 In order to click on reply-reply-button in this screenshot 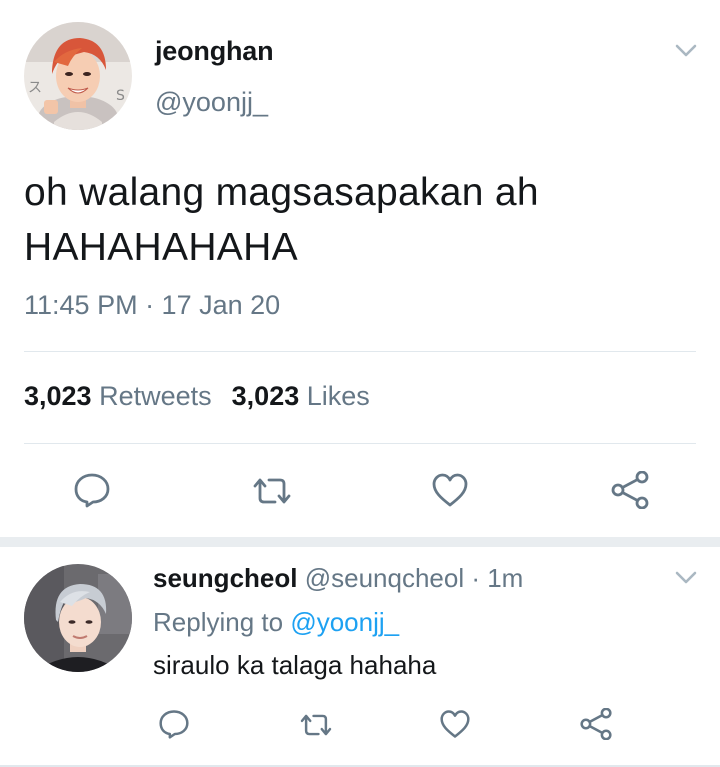, I will do `click(174, 724)`.